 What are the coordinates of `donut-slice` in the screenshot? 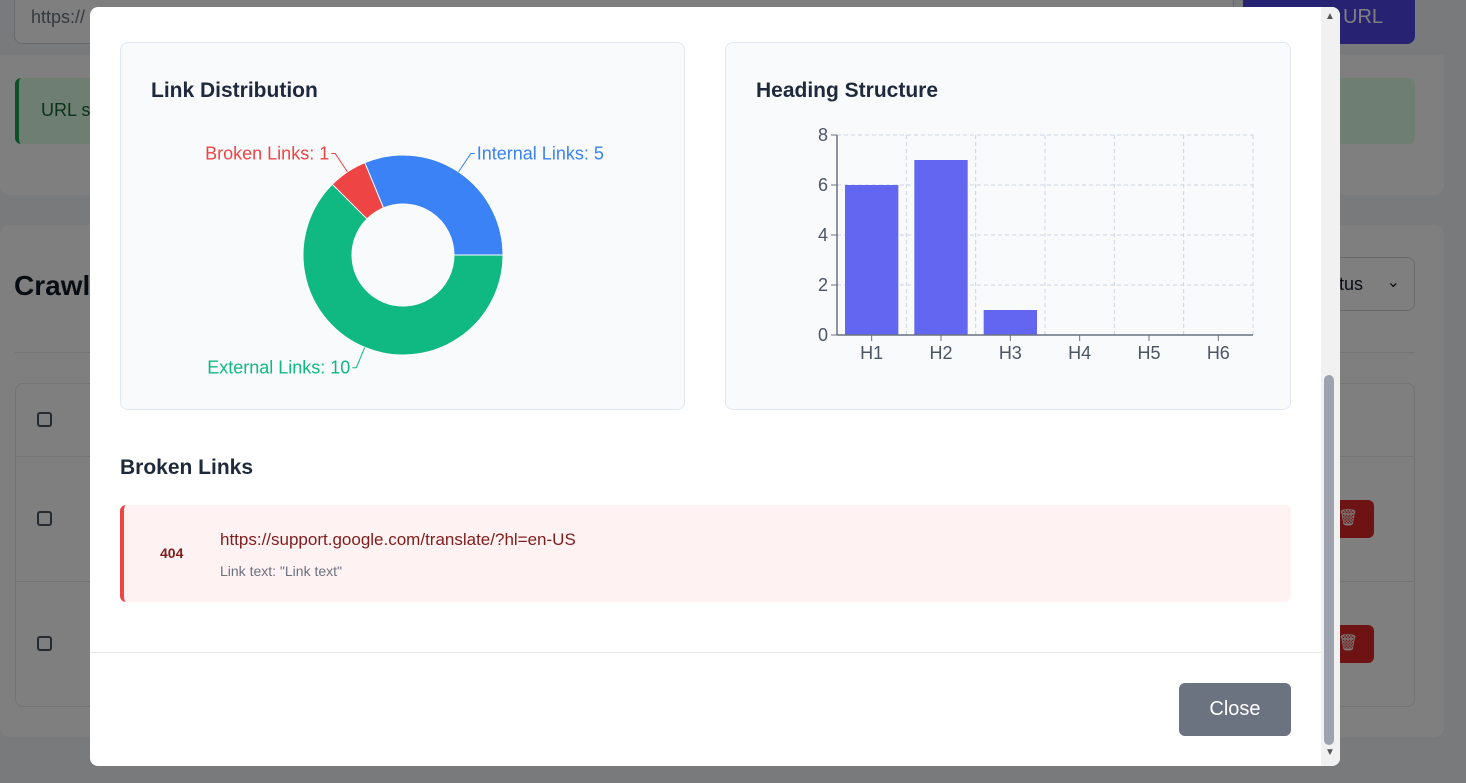 It's located at (434, 205).